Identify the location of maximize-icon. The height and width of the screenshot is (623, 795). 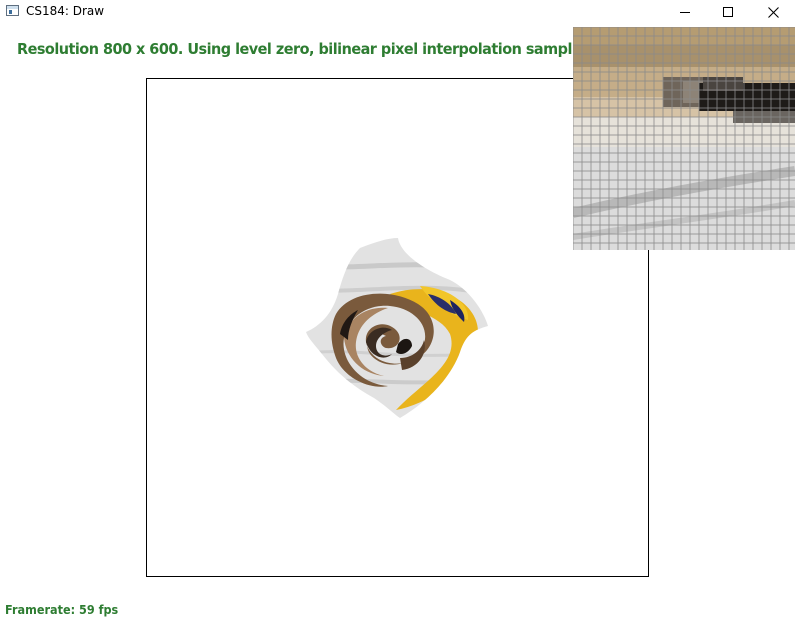
(728, 12).